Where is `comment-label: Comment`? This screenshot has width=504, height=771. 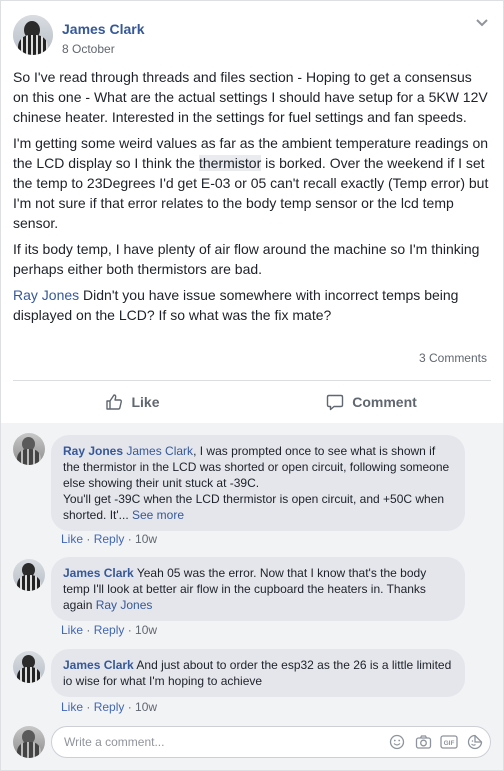 comment-label: Comment is located at coordinates (384, 402).